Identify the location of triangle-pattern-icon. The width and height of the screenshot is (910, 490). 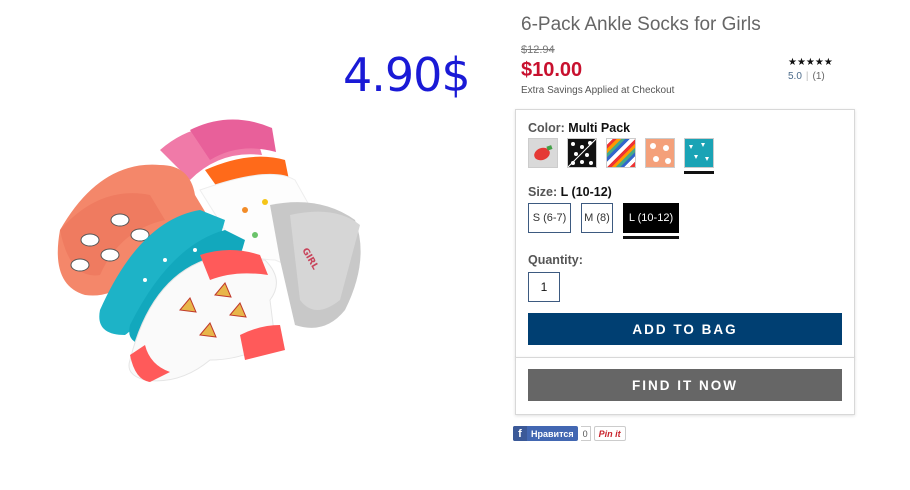
(699, 152).